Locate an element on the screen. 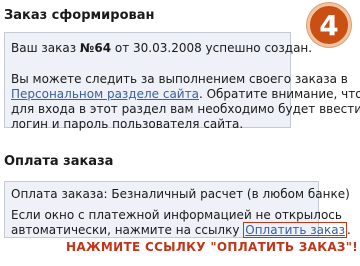 The image size is (360, 266). payment-info-line2-prefix: автоматически, нажмите на ссылку is located at coordinates (127, 230).